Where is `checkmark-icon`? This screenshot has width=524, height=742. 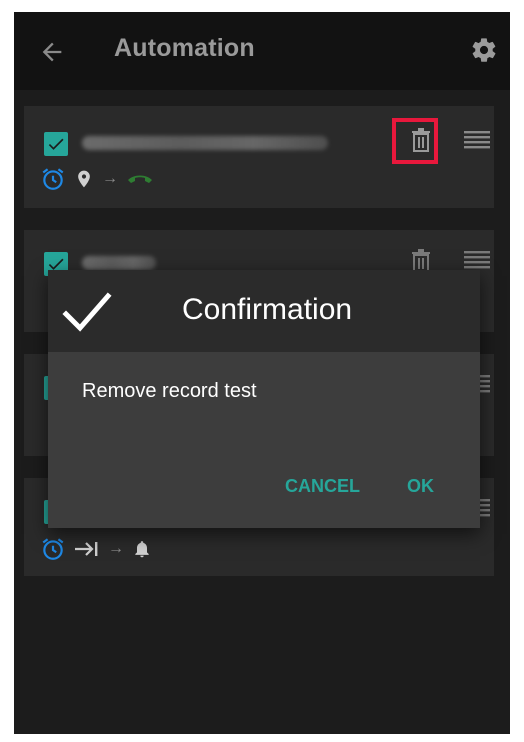
checkmark-icon is located at coordinates (87, 312).